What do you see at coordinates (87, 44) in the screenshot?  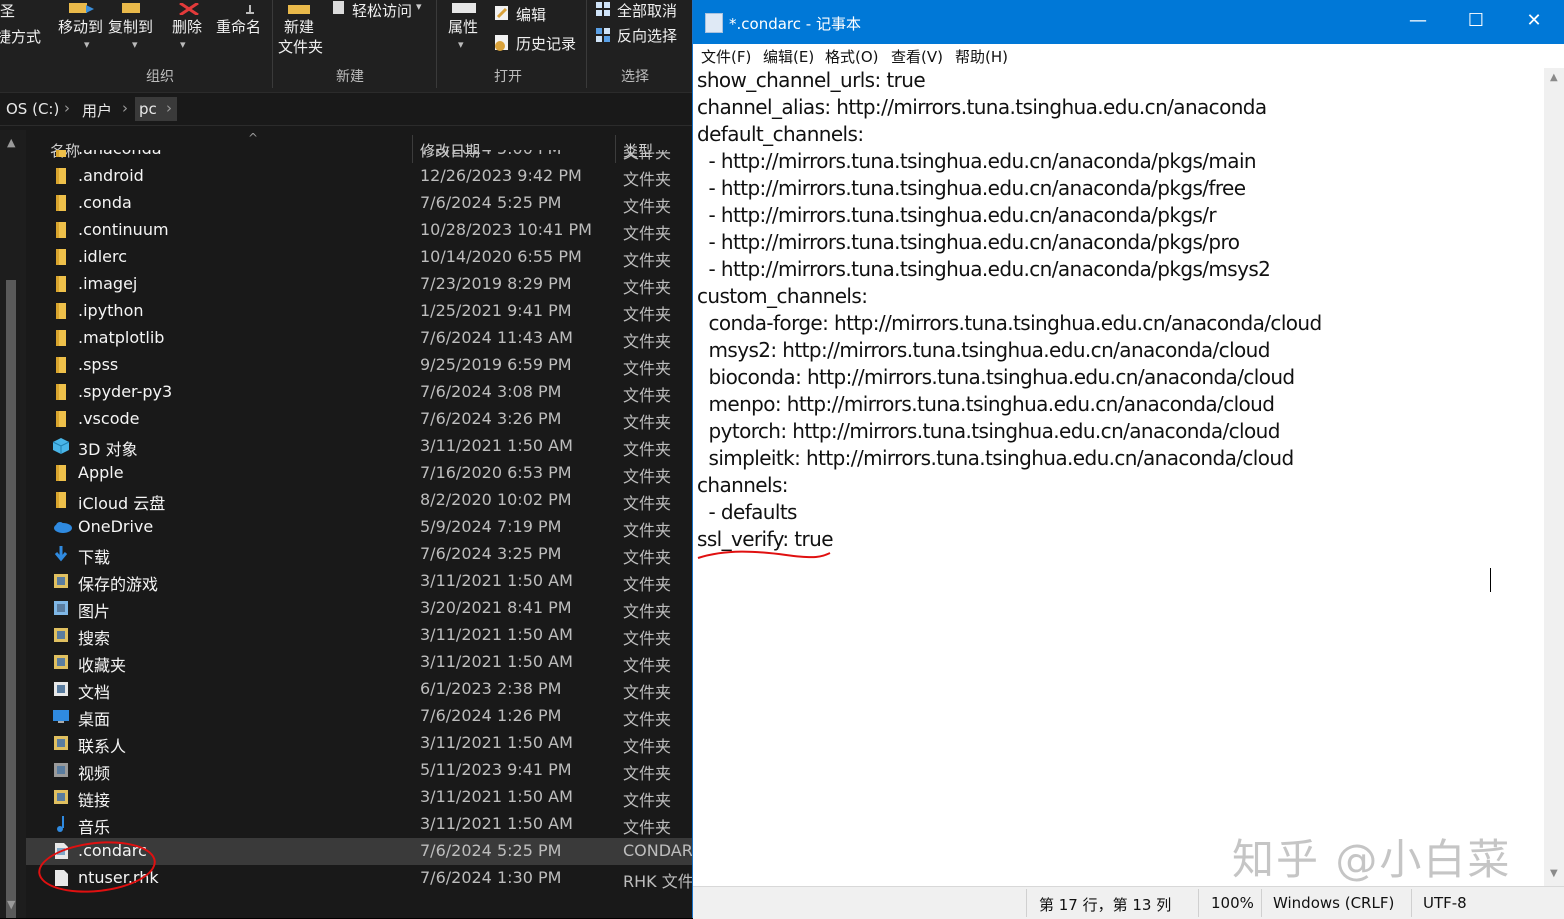 I see `move-to-dropdown-icon: ▾` at bounding box center [87, 44].